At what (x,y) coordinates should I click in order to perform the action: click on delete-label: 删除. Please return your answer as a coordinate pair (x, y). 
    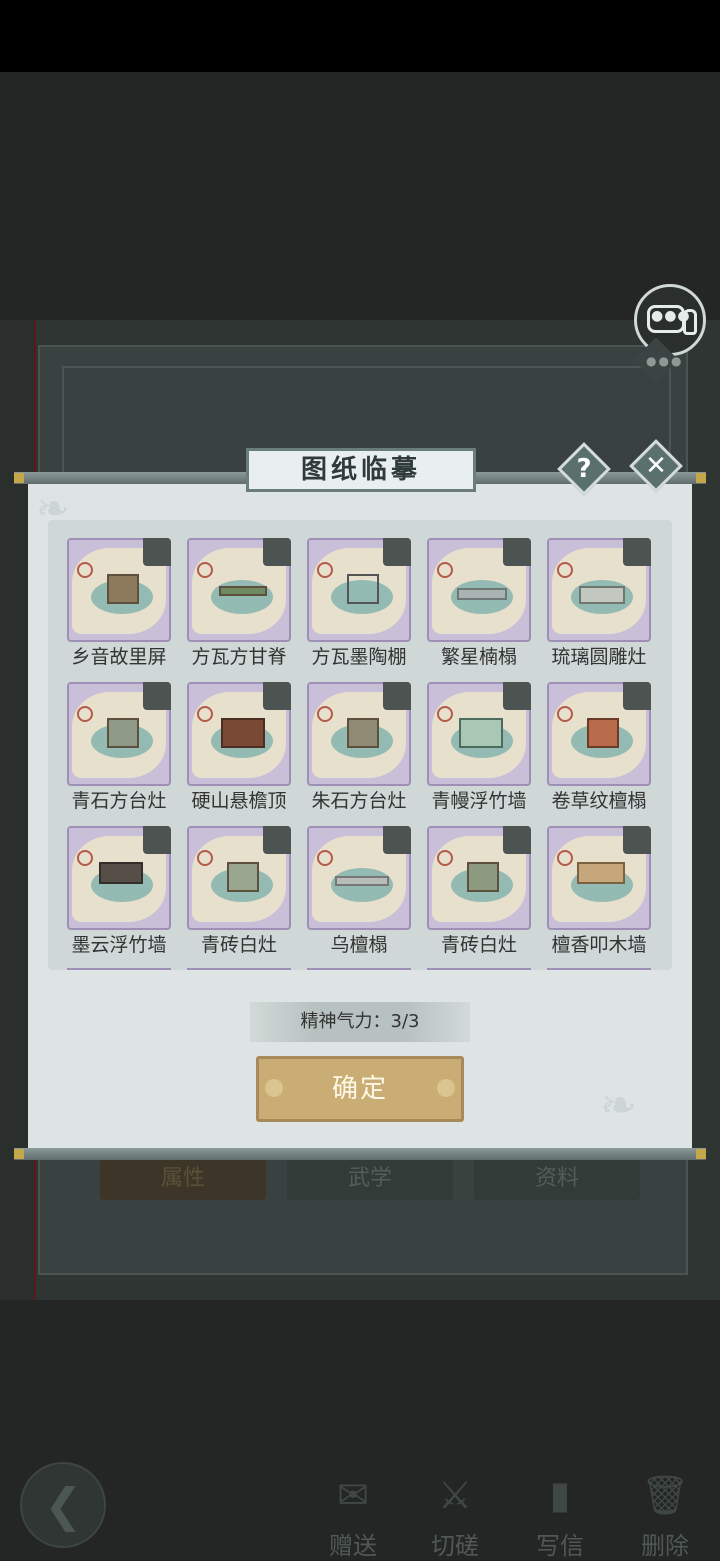
    Looking at the image, I should click on (665, 1546).